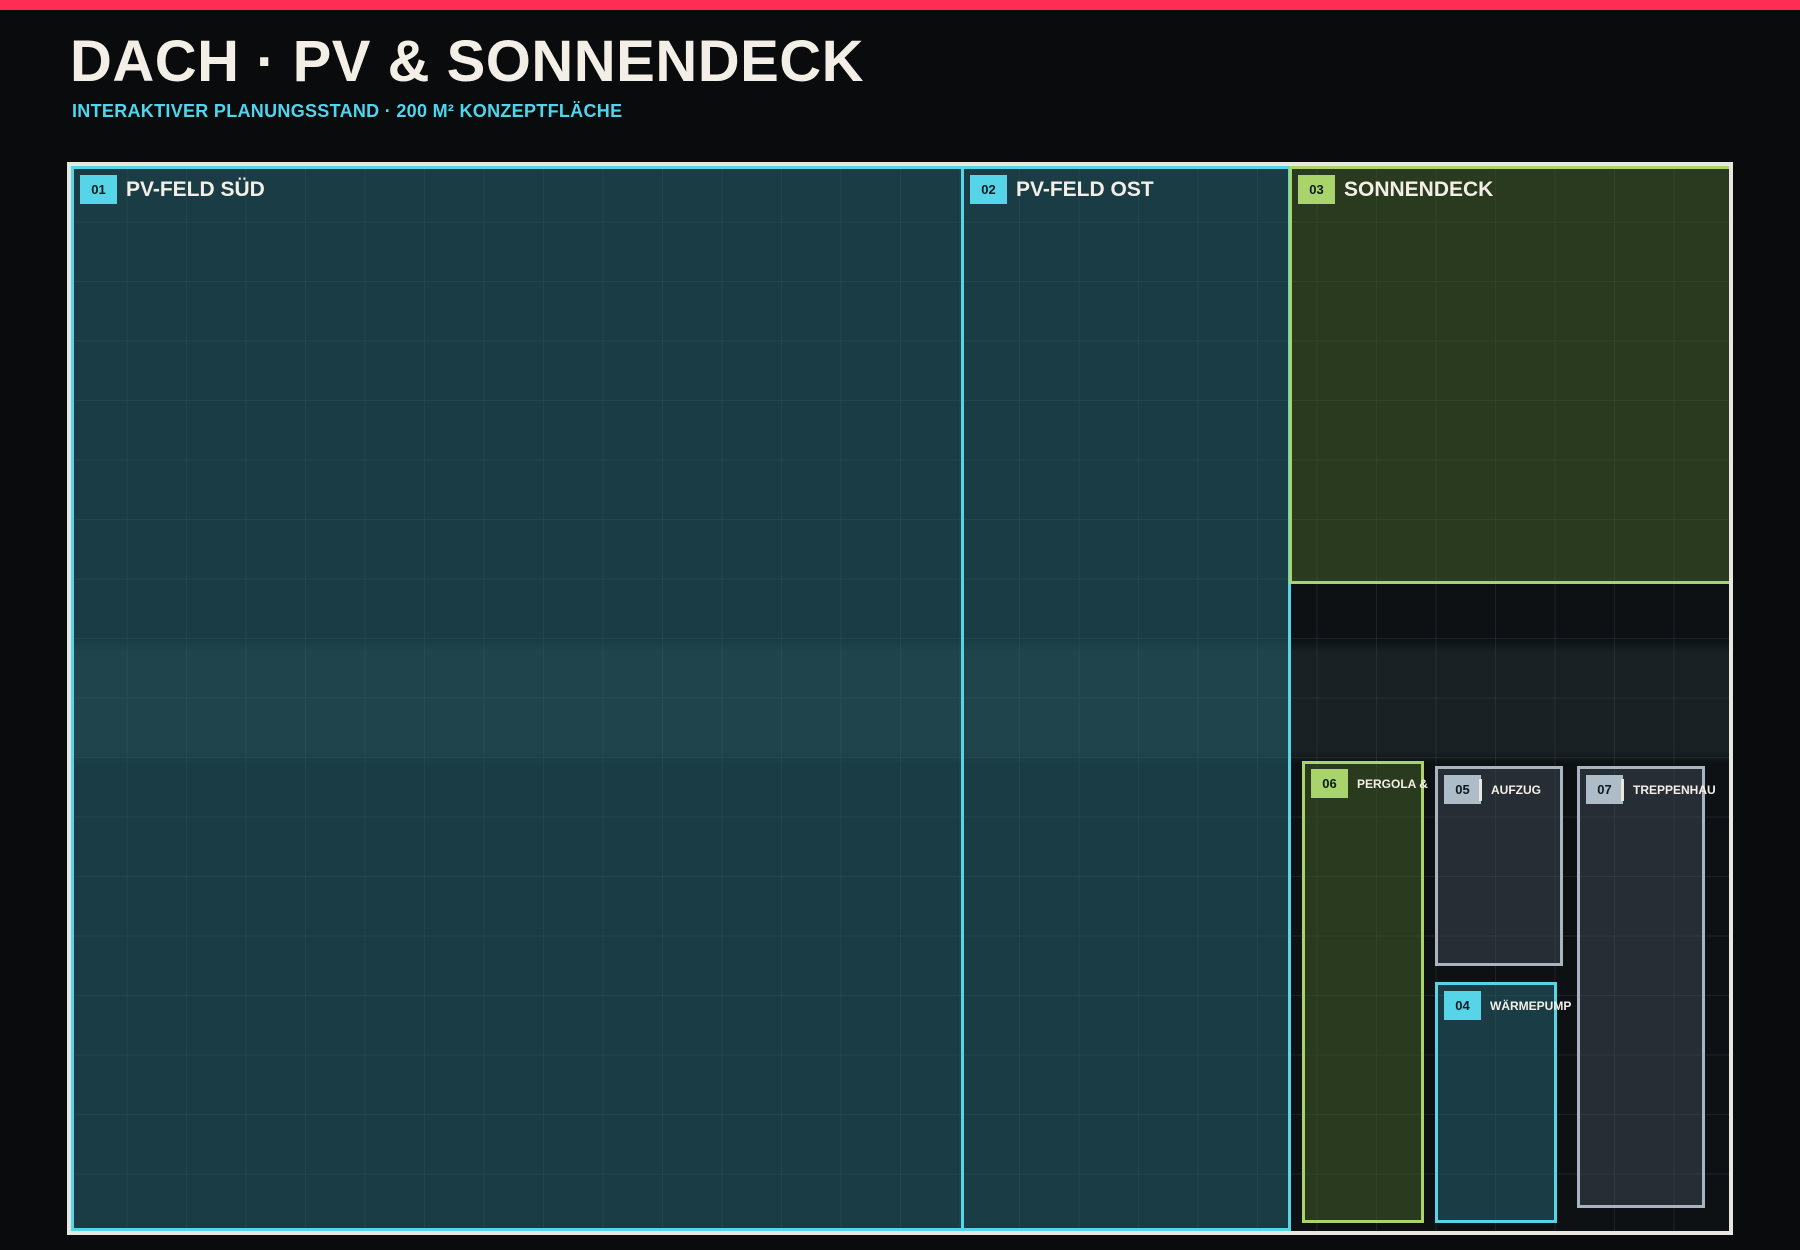 Image resolution: width=1800 pixels, height=1250 pixels. Describe the element at coordinates (1392, 783) in the screenshot. I see `zone-label: PERGOLA &` at that location.